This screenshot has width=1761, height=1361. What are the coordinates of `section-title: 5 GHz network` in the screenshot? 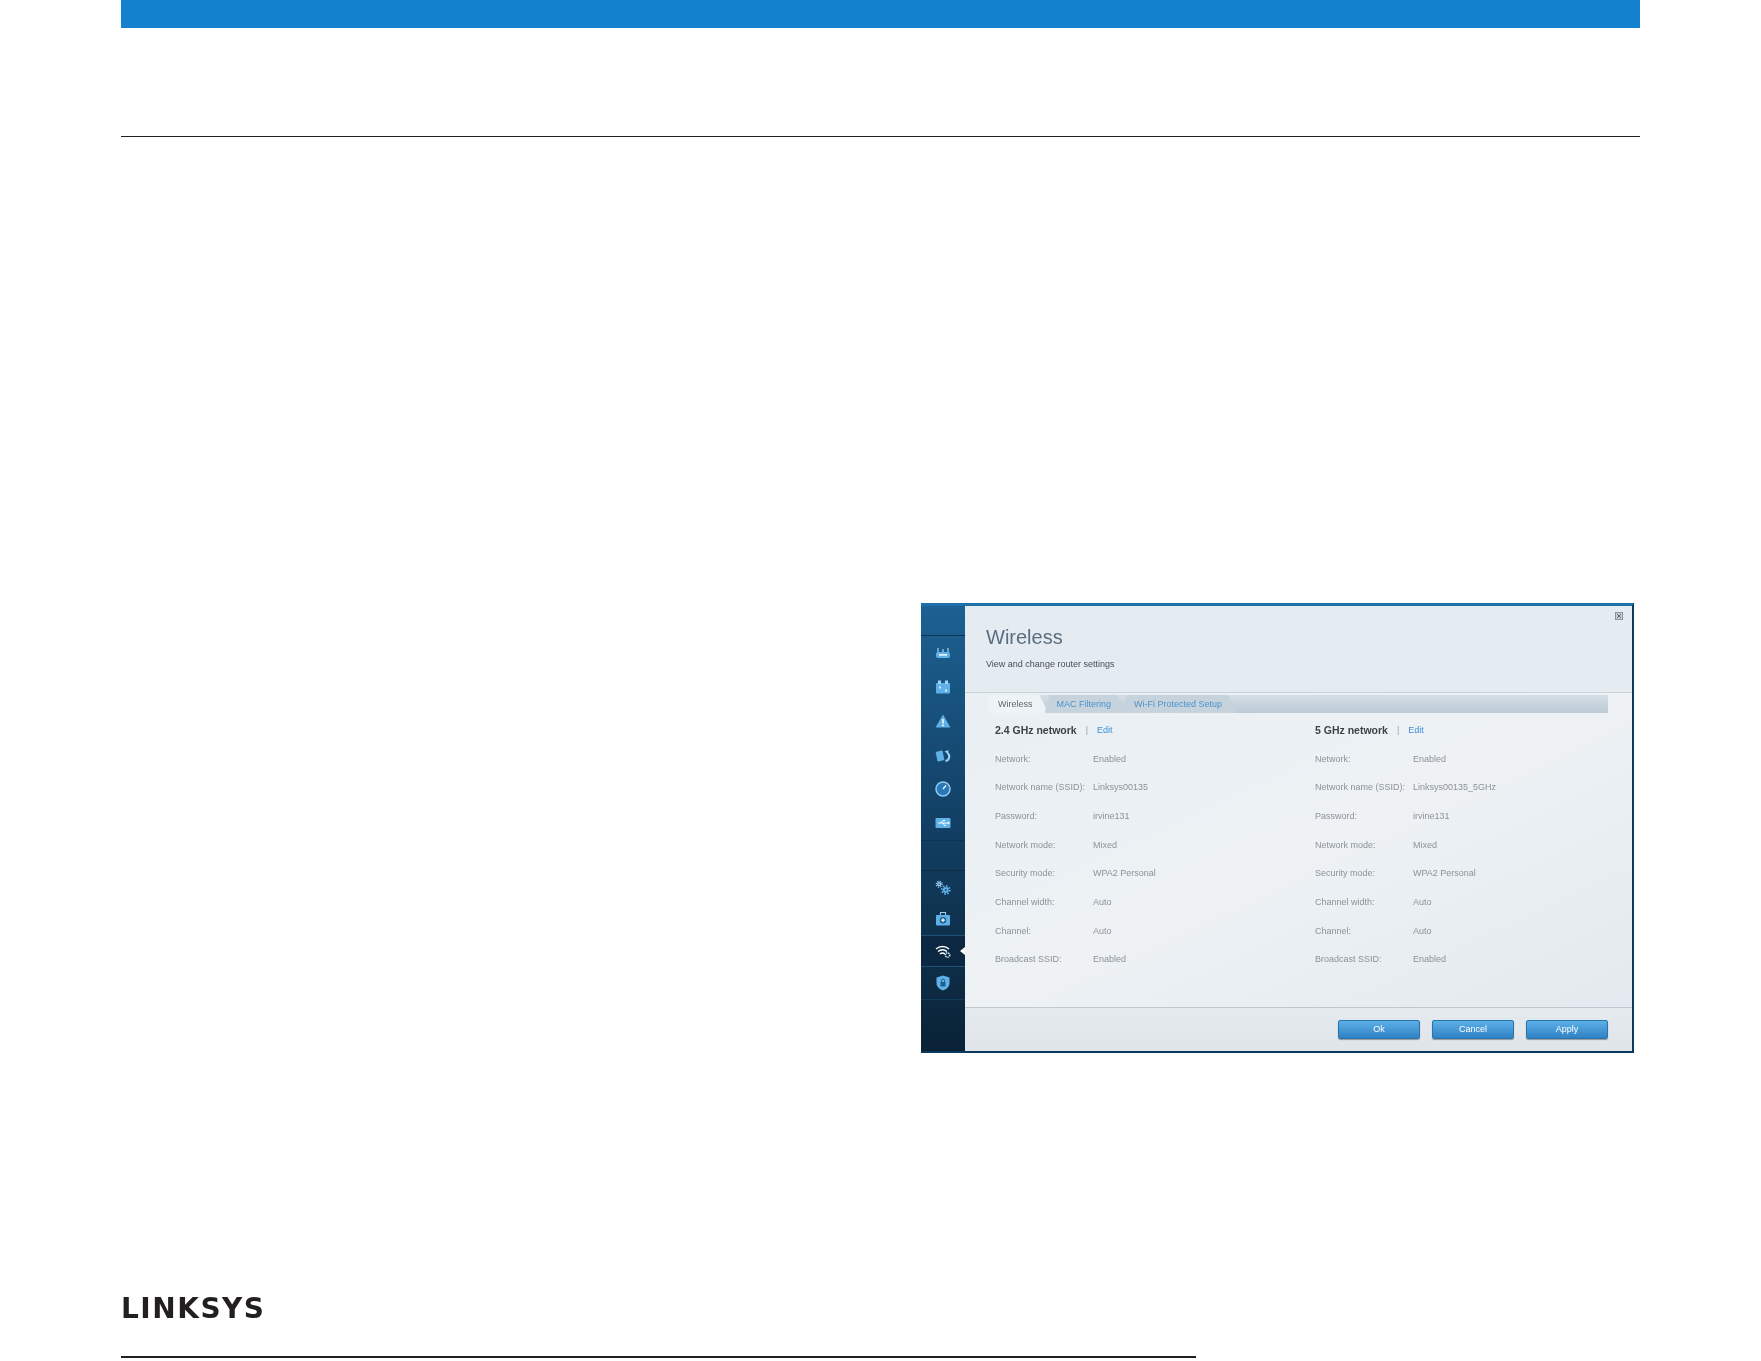 It's located at (1351, 731).